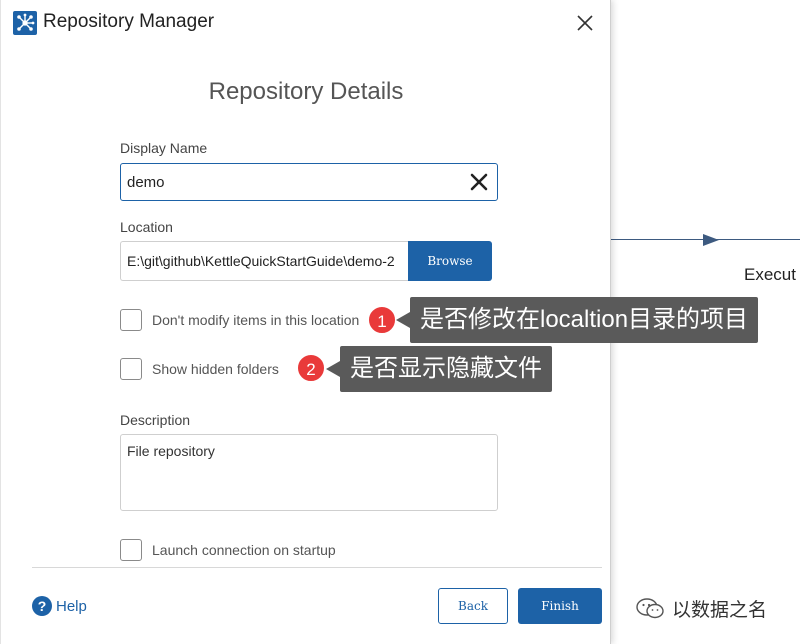 This screenshot has height=644, width=800. Describe the element at coordinates (42, 606) in the screenshot. I see `help-icon: ?` at that location.